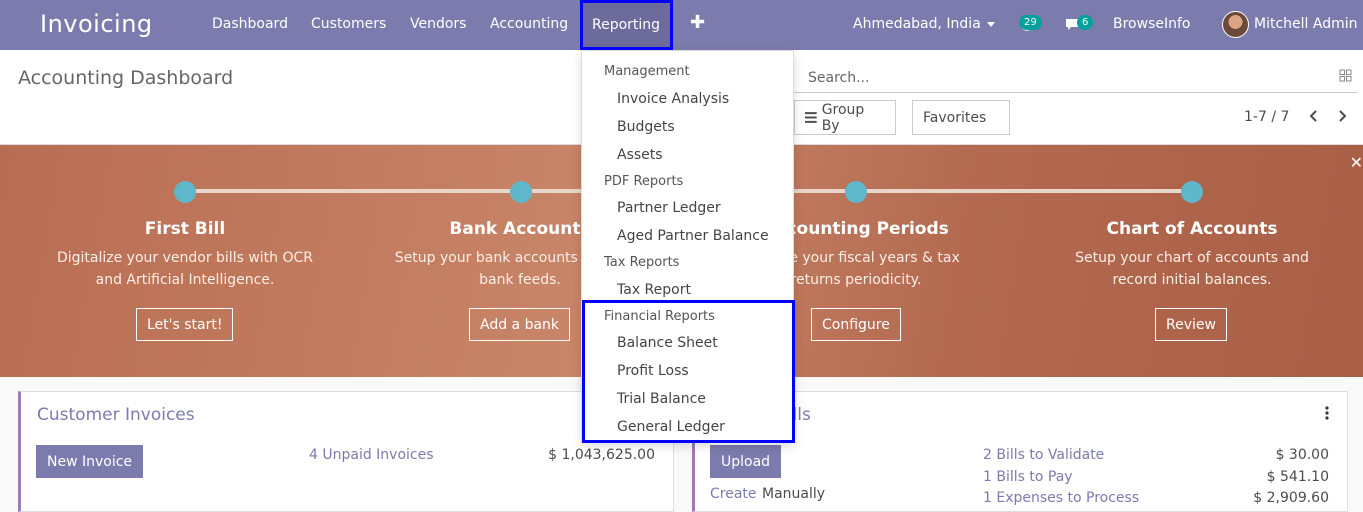 The image size is (1363, 512). I want to click on menu-item-general-ledger: General Ledger, so click(671, 427).